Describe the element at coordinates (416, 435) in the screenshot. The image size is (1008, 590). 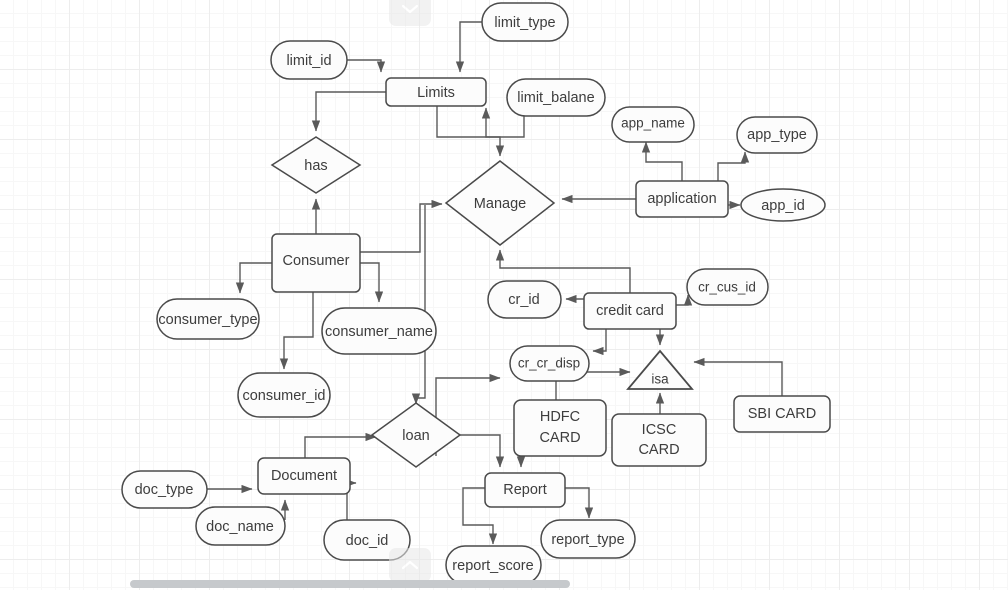
I see `relationship-loan: loan` at that location.